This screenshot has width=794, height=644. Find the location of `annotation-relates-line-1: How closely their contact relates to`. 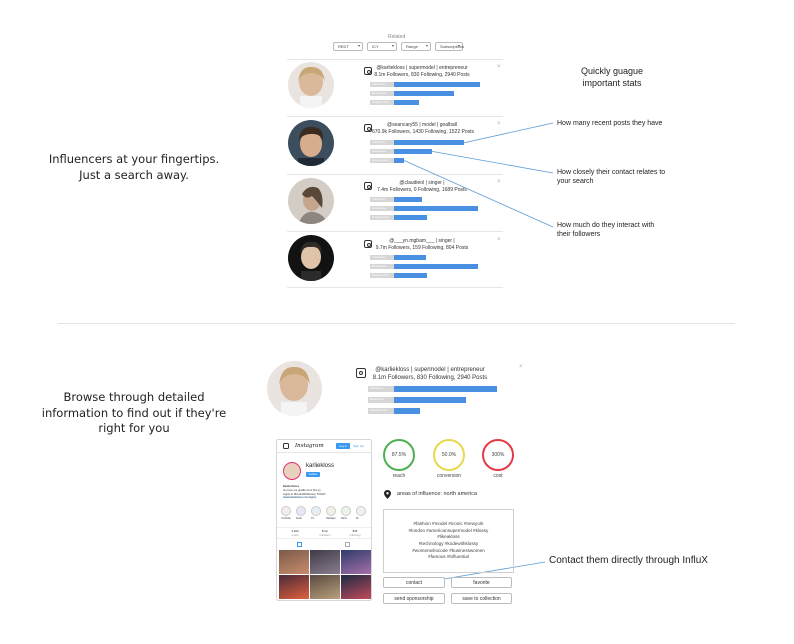

annotation-relates-line-1: How closely their contact relates to is located at coordinates (611, 172).